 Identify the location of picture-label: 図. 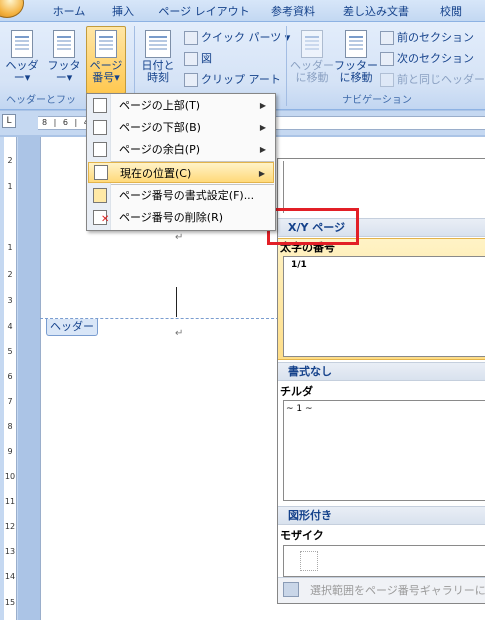
(206, 58).